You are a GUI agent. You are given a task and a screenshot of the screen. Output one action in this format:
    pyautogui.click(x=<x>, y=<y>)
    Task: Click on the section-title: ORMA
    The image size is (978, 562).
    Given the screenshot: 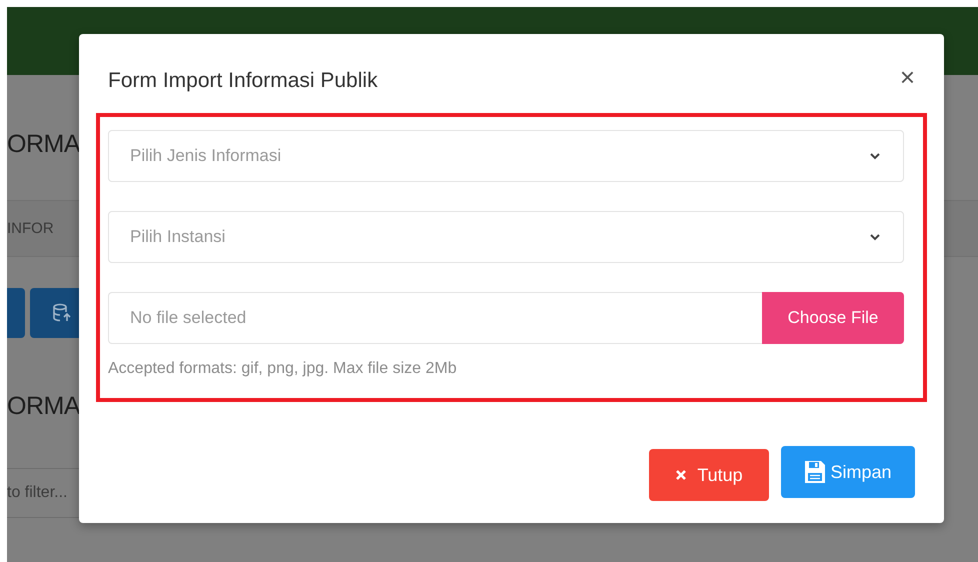 What is the action you would take?
    pyautogui.click(x=43, y=406)
    